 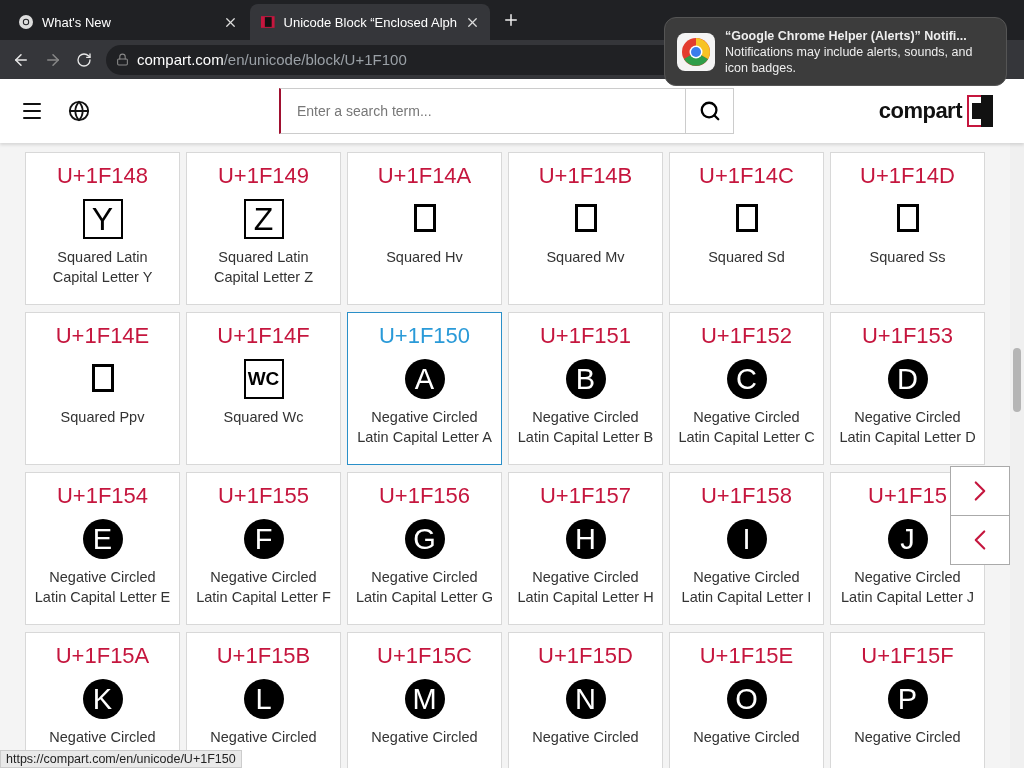 I want to click on squared-glyph: WC, so click(x=263, y=379).